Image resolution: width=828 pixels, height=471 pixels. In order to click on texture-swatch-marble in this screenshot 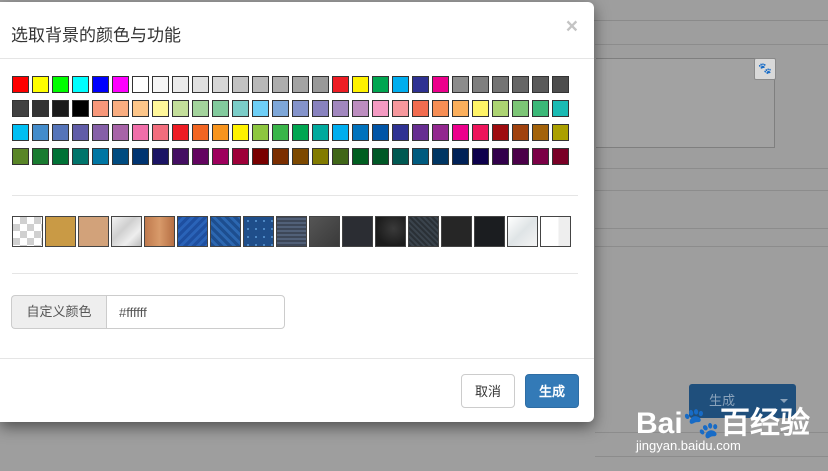, I will do `click(126, 231)`.